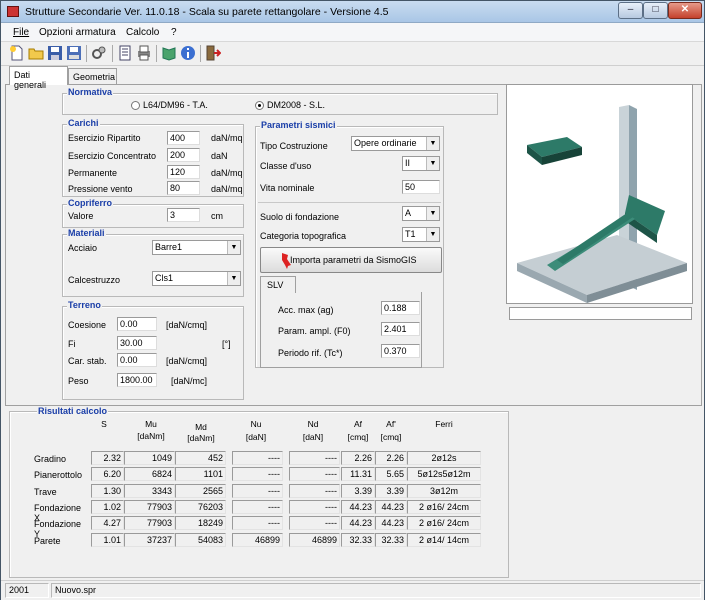  What do you see at coordinates (259, 105) in the screenshot?
I see `radio-dm2008` at bounding box center [259, 105].